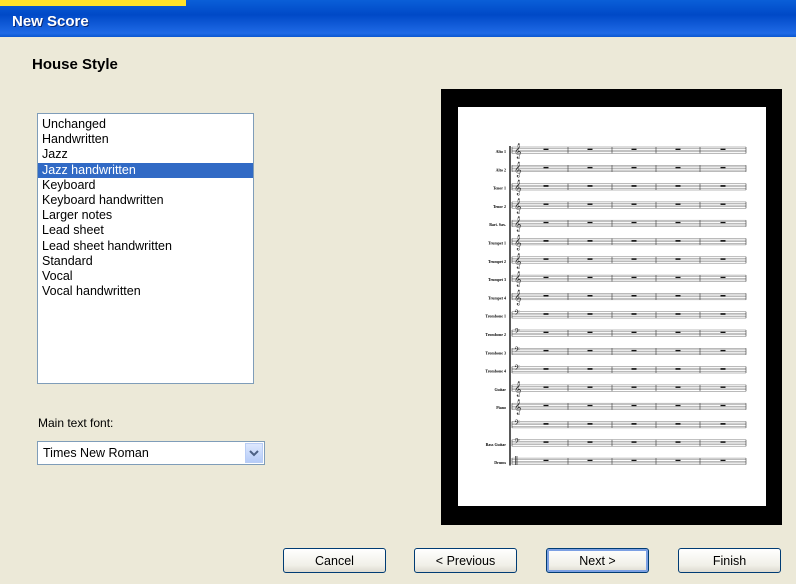 The width and height of the screenshot is (796, 584). What do you see at coordinates (145, 230) in the screenshot?
I see `style-list-item: Lead sheet` at bounding box center [145, 230].